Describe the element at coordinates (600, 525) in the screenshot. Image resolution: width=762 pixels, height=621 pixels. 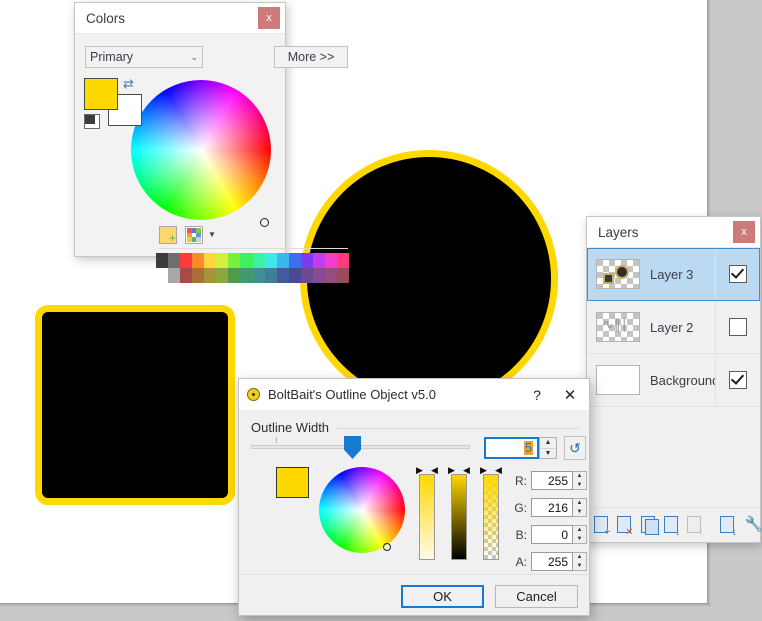
I see `add-new-layer-icon: +` at that location.